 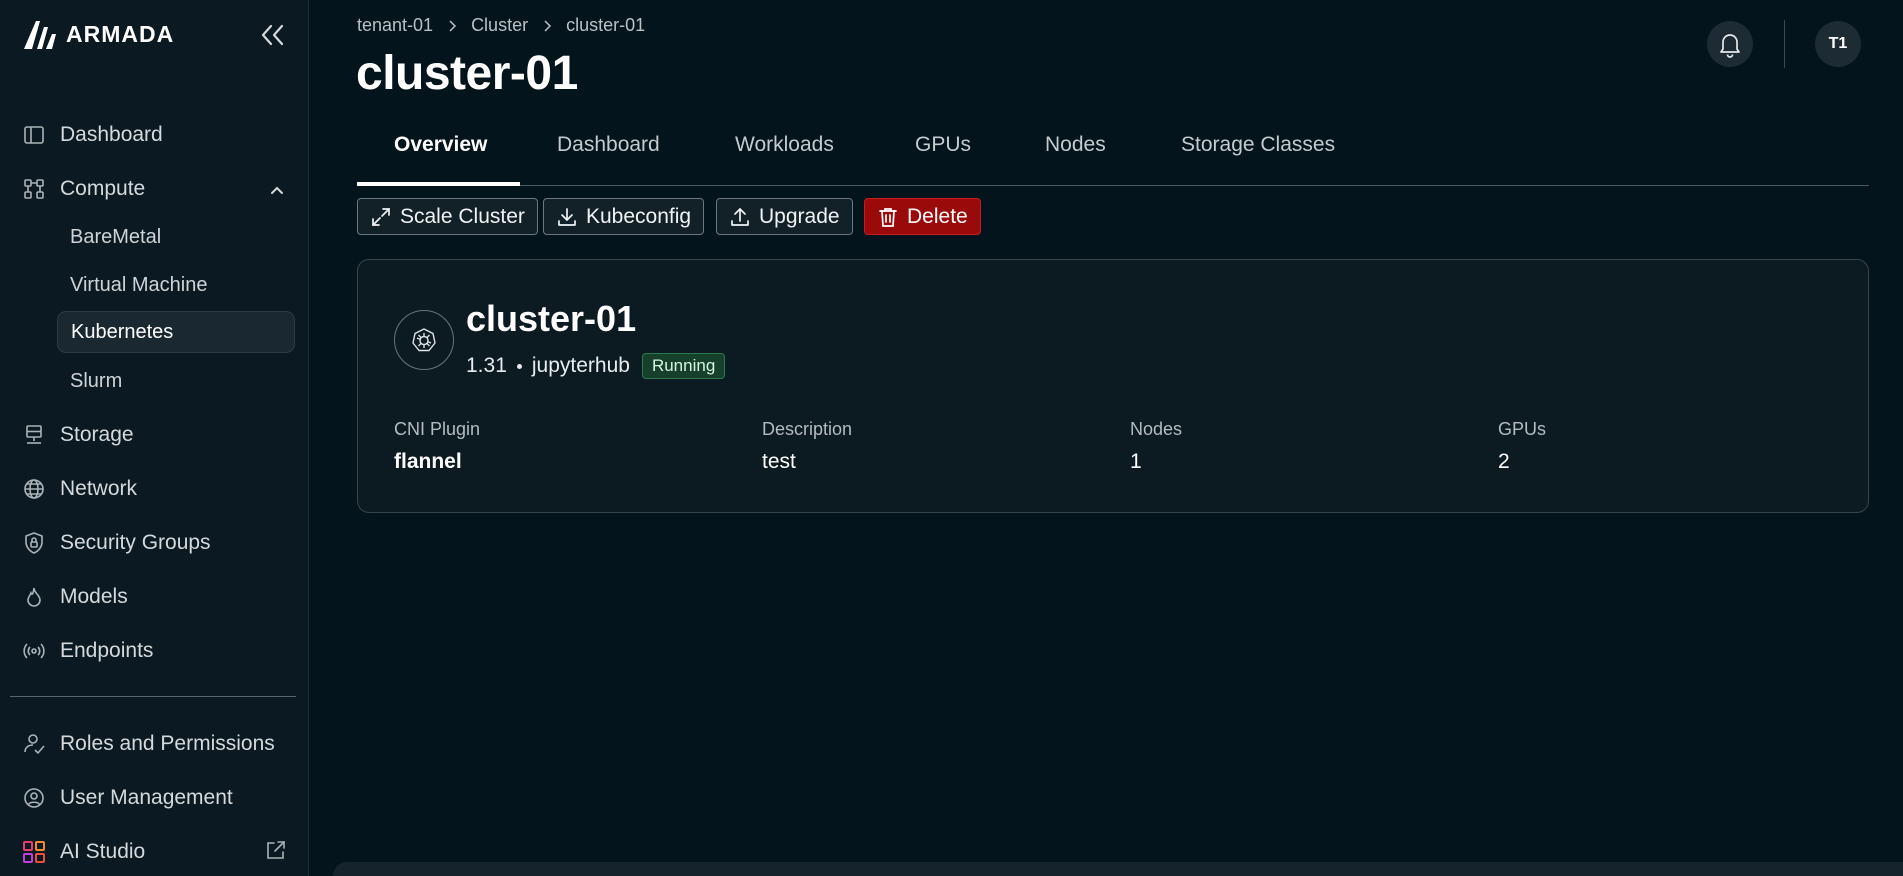 I want to click on sidebar-item-security-groups: Security Groups, so click(x=116, y=543).